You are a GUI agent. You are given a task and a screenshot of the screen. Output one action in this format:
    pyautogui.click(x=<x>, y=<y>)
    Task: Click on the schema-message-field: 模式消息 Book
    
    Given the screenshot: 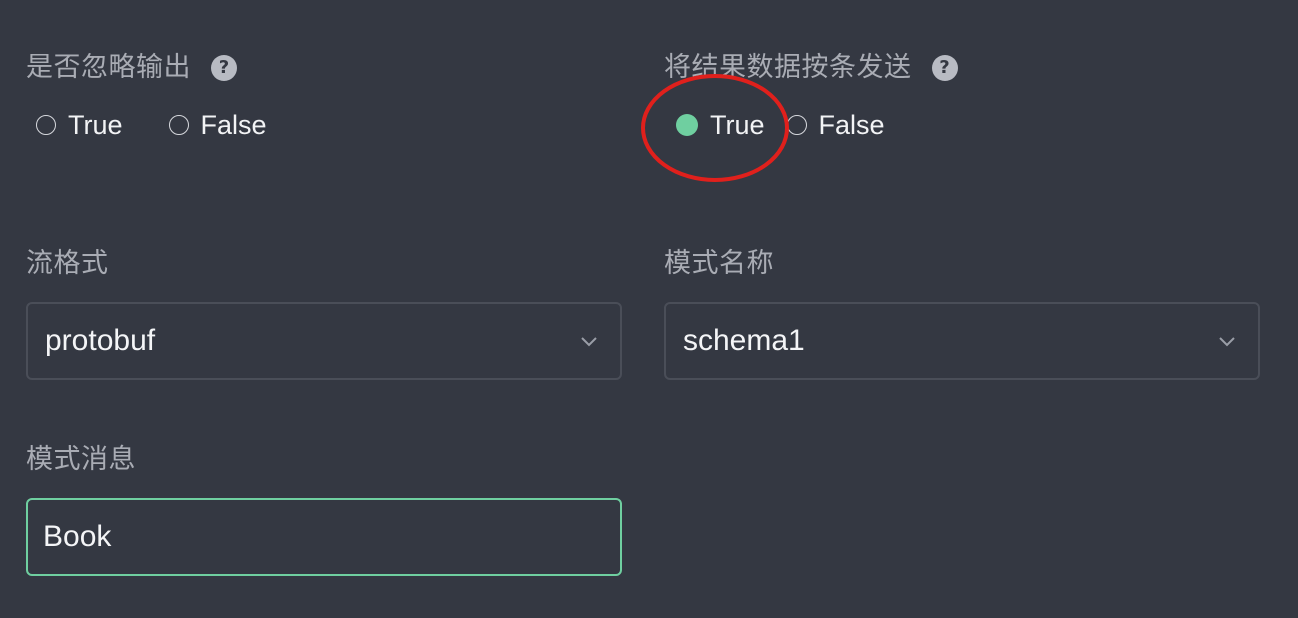 What is the action you would take?
    pyautogui.click(x=324, y=508)
    